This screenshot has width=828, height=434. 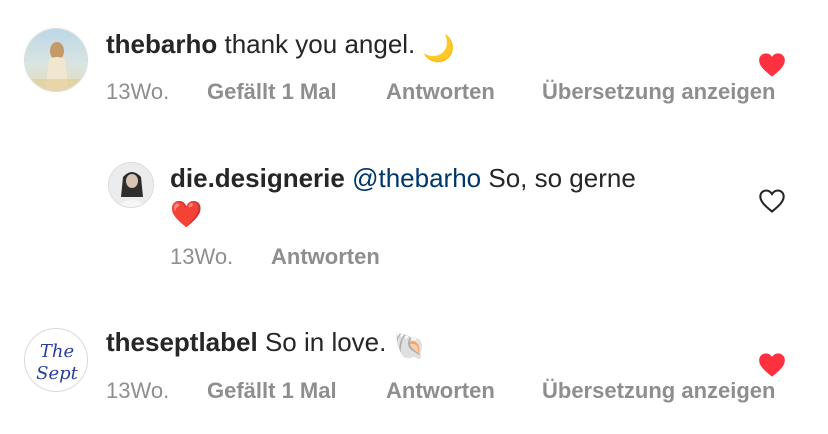 I want to click on comment-text-line: die.designerie @thebarho So, so gerne, so click(x=403, y=178).